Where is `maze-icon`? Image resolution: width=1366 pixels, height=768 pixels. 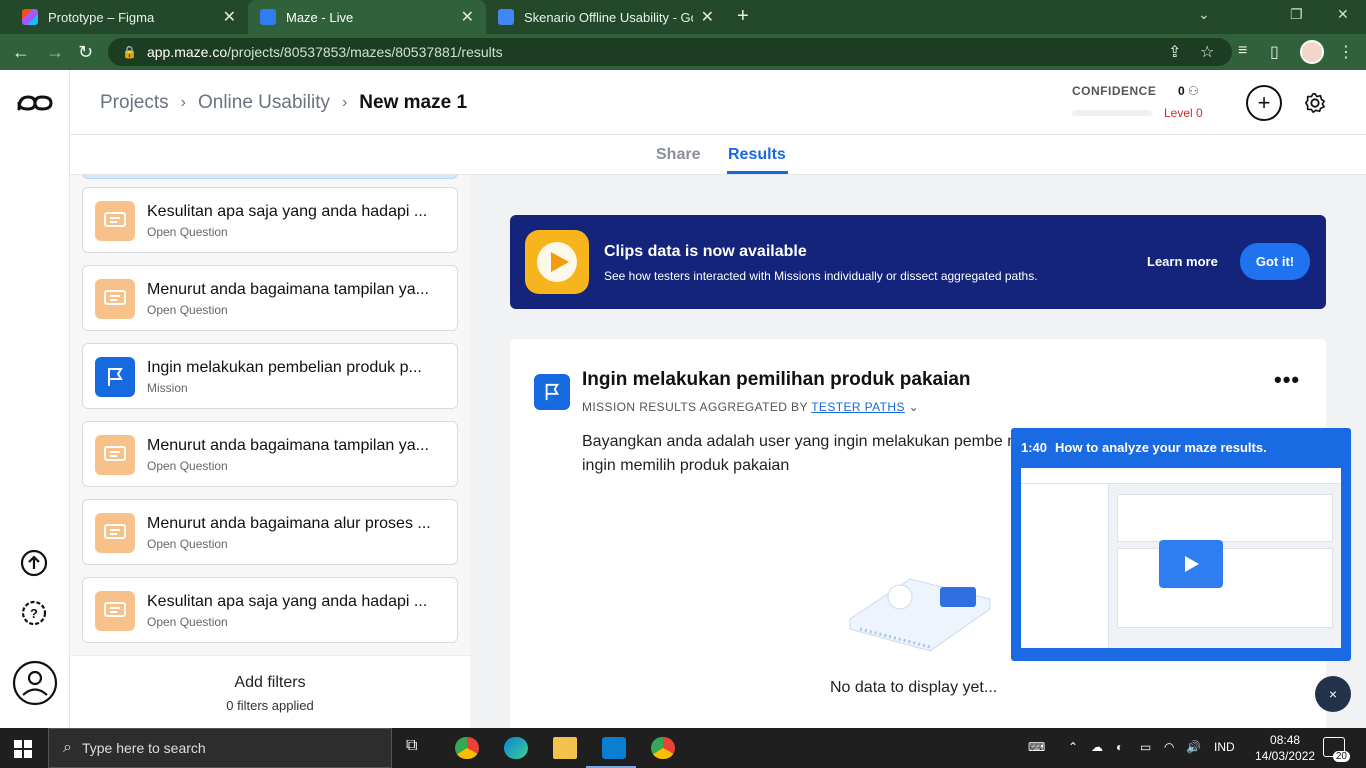
maze-icon is located at coordinates (268, 17).